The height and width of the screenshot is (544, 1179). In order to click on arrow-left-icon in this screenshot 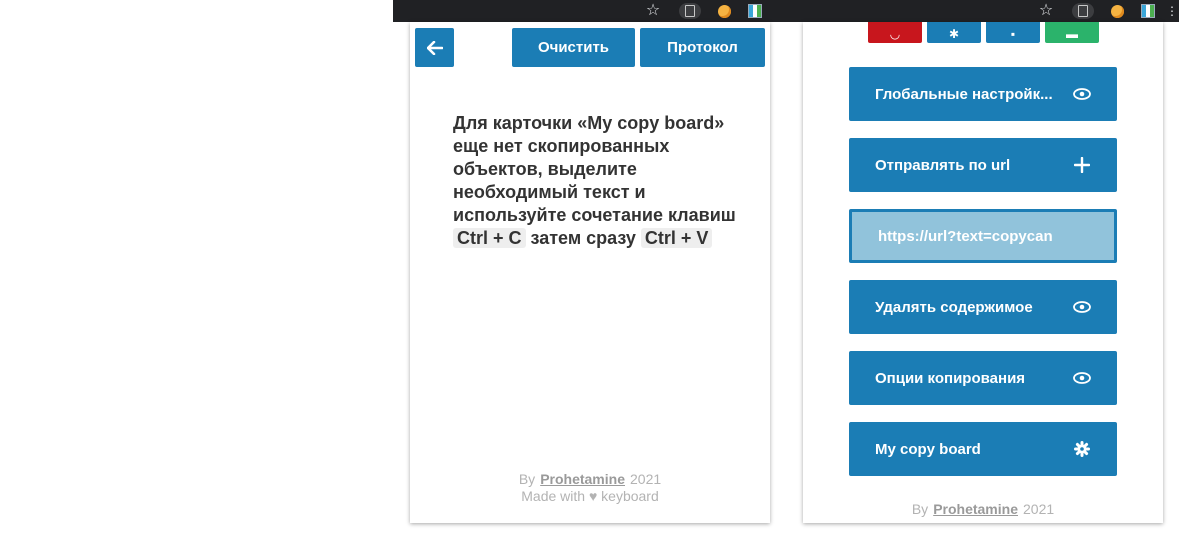, I will do `click(434, 47)`.